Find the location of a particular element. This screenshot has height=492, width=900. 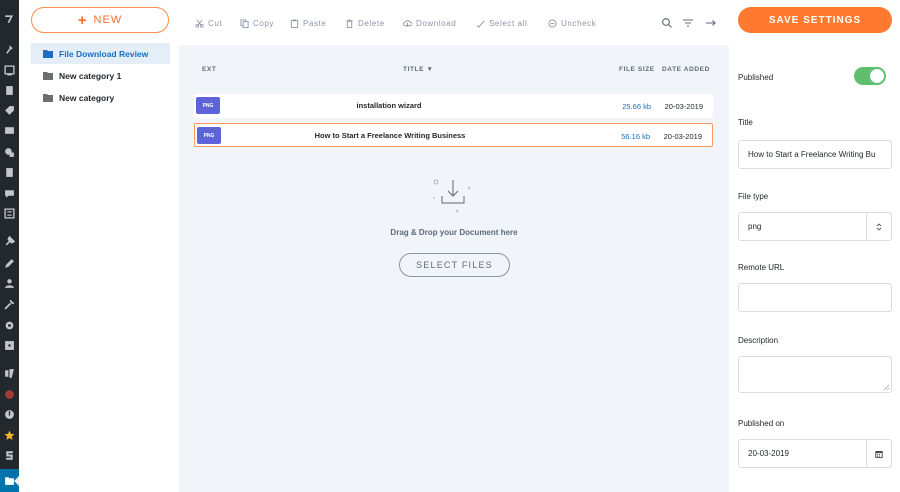

save-settings-button: SAVE SETTINGS is located at coordinates (815, 20).